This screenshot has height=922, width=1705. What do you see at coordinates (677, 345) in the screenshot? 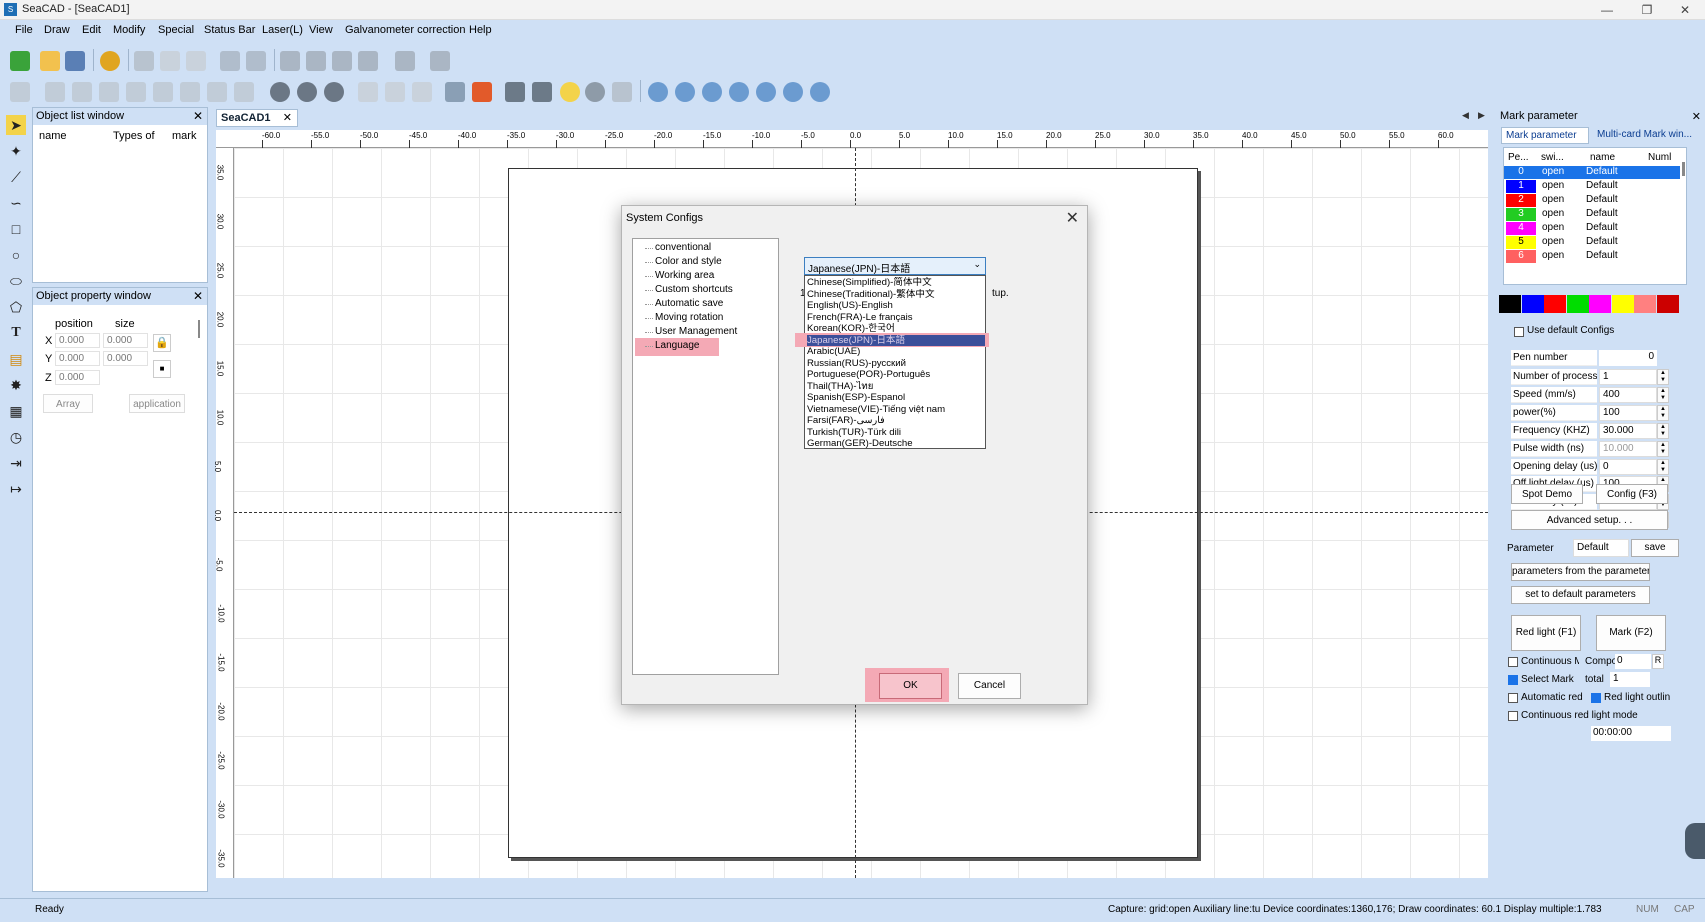
I see `tree-item-language: Language` at bounding box center [677, 345].